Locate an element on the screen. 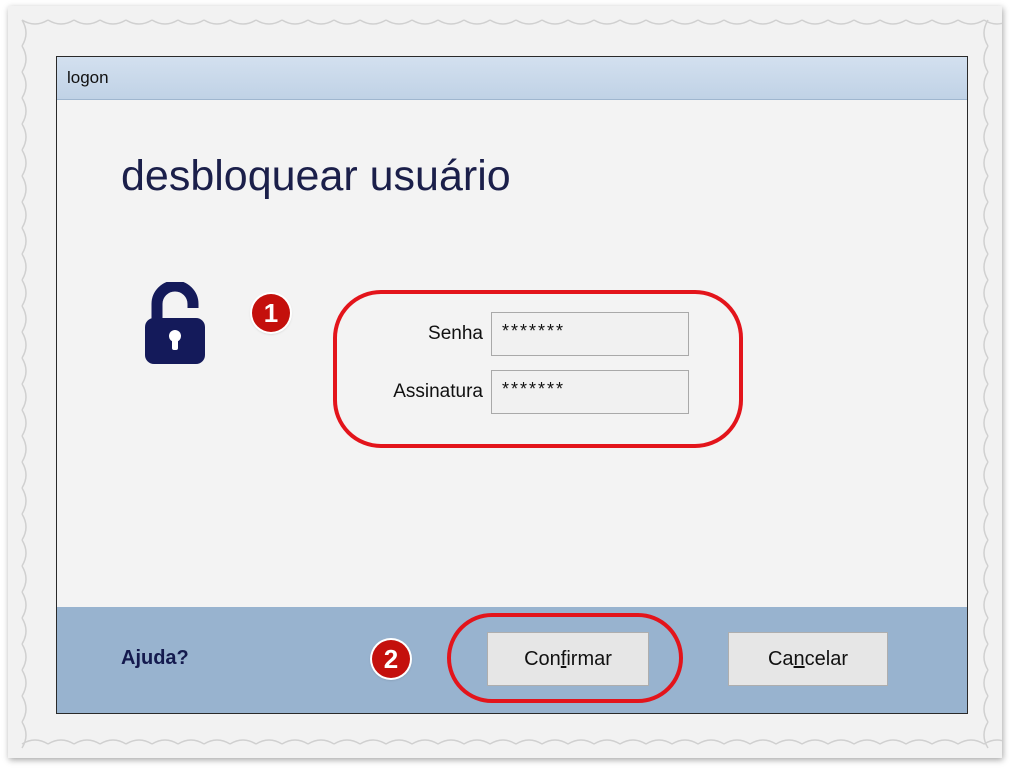 Image resolution: width=1010 pixels, height=769 pixels. senha-row: Senha is located at coordinates (511, 334).